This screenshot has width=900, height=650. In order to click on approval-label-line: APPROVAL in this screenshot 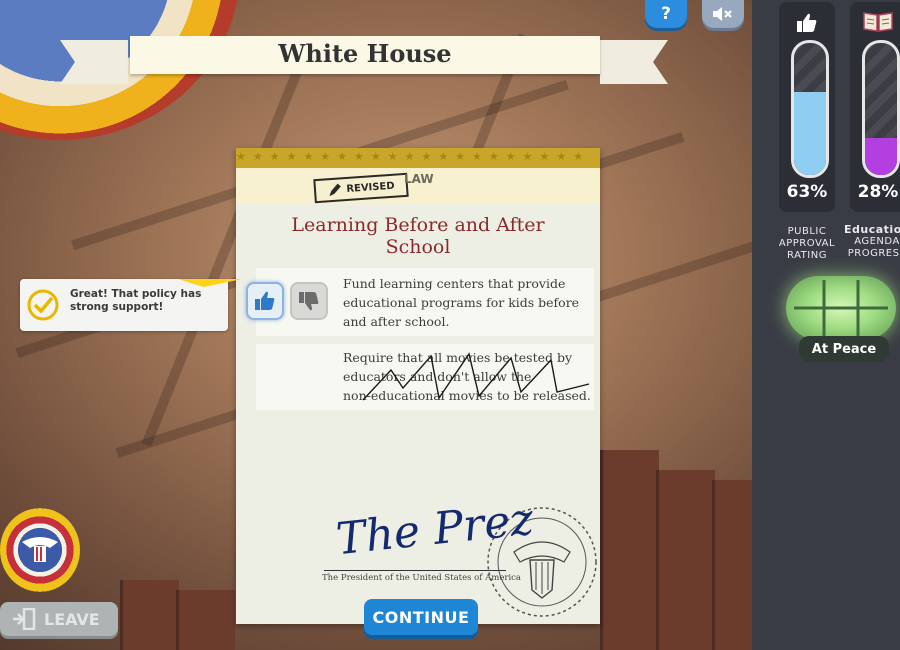, I will do `click(807, 243)`.